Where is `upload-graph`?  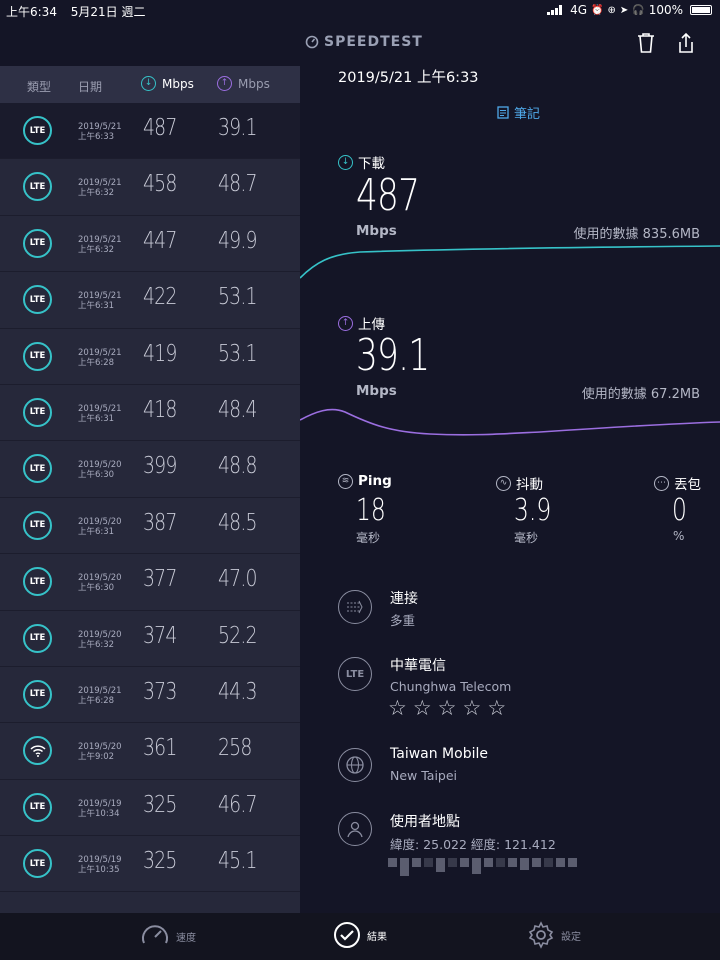
upload-graph is located at coordinates (510, 422).